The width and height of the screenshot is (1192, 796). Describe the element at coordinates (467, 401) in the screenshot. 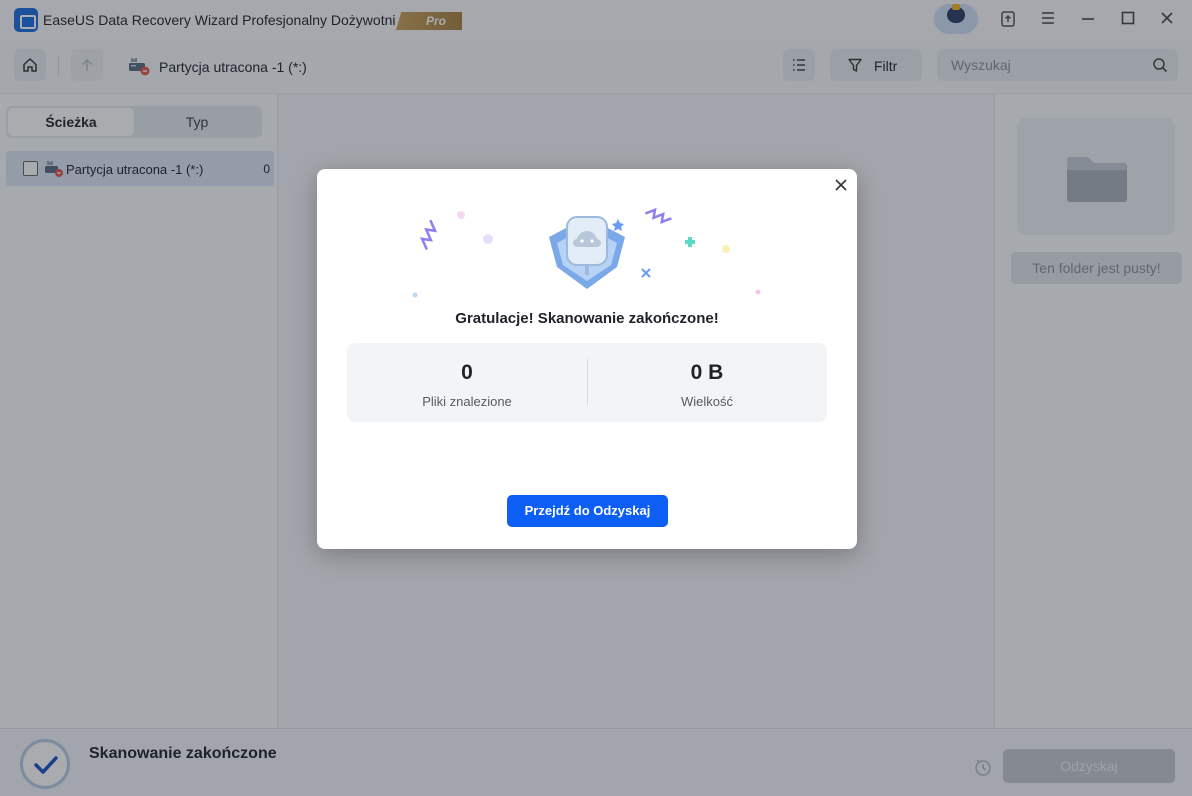

I see `files-found-label: Pliki znalezione` at that location.